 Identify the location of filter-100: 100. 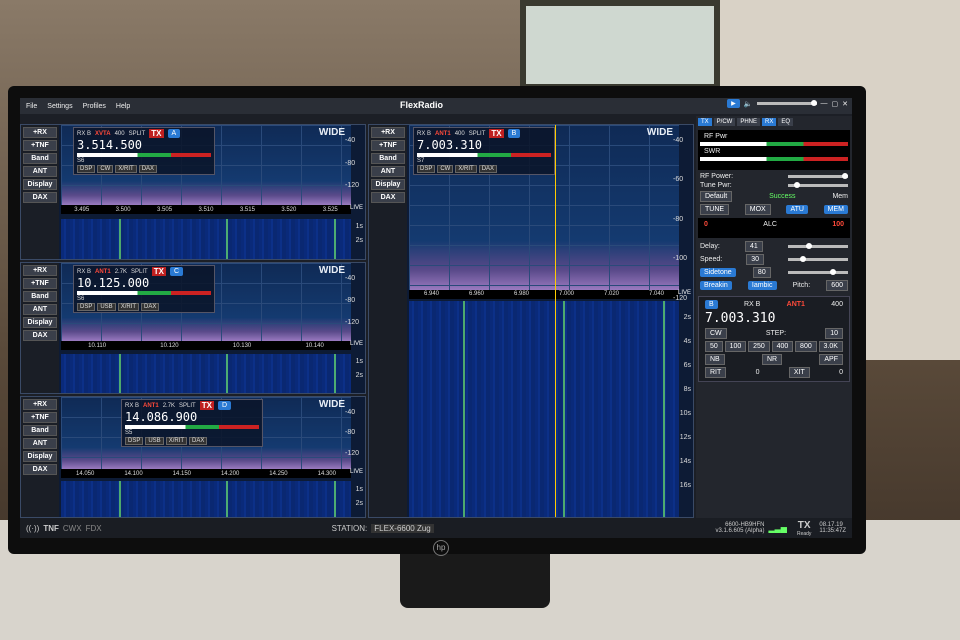
(735, 346).